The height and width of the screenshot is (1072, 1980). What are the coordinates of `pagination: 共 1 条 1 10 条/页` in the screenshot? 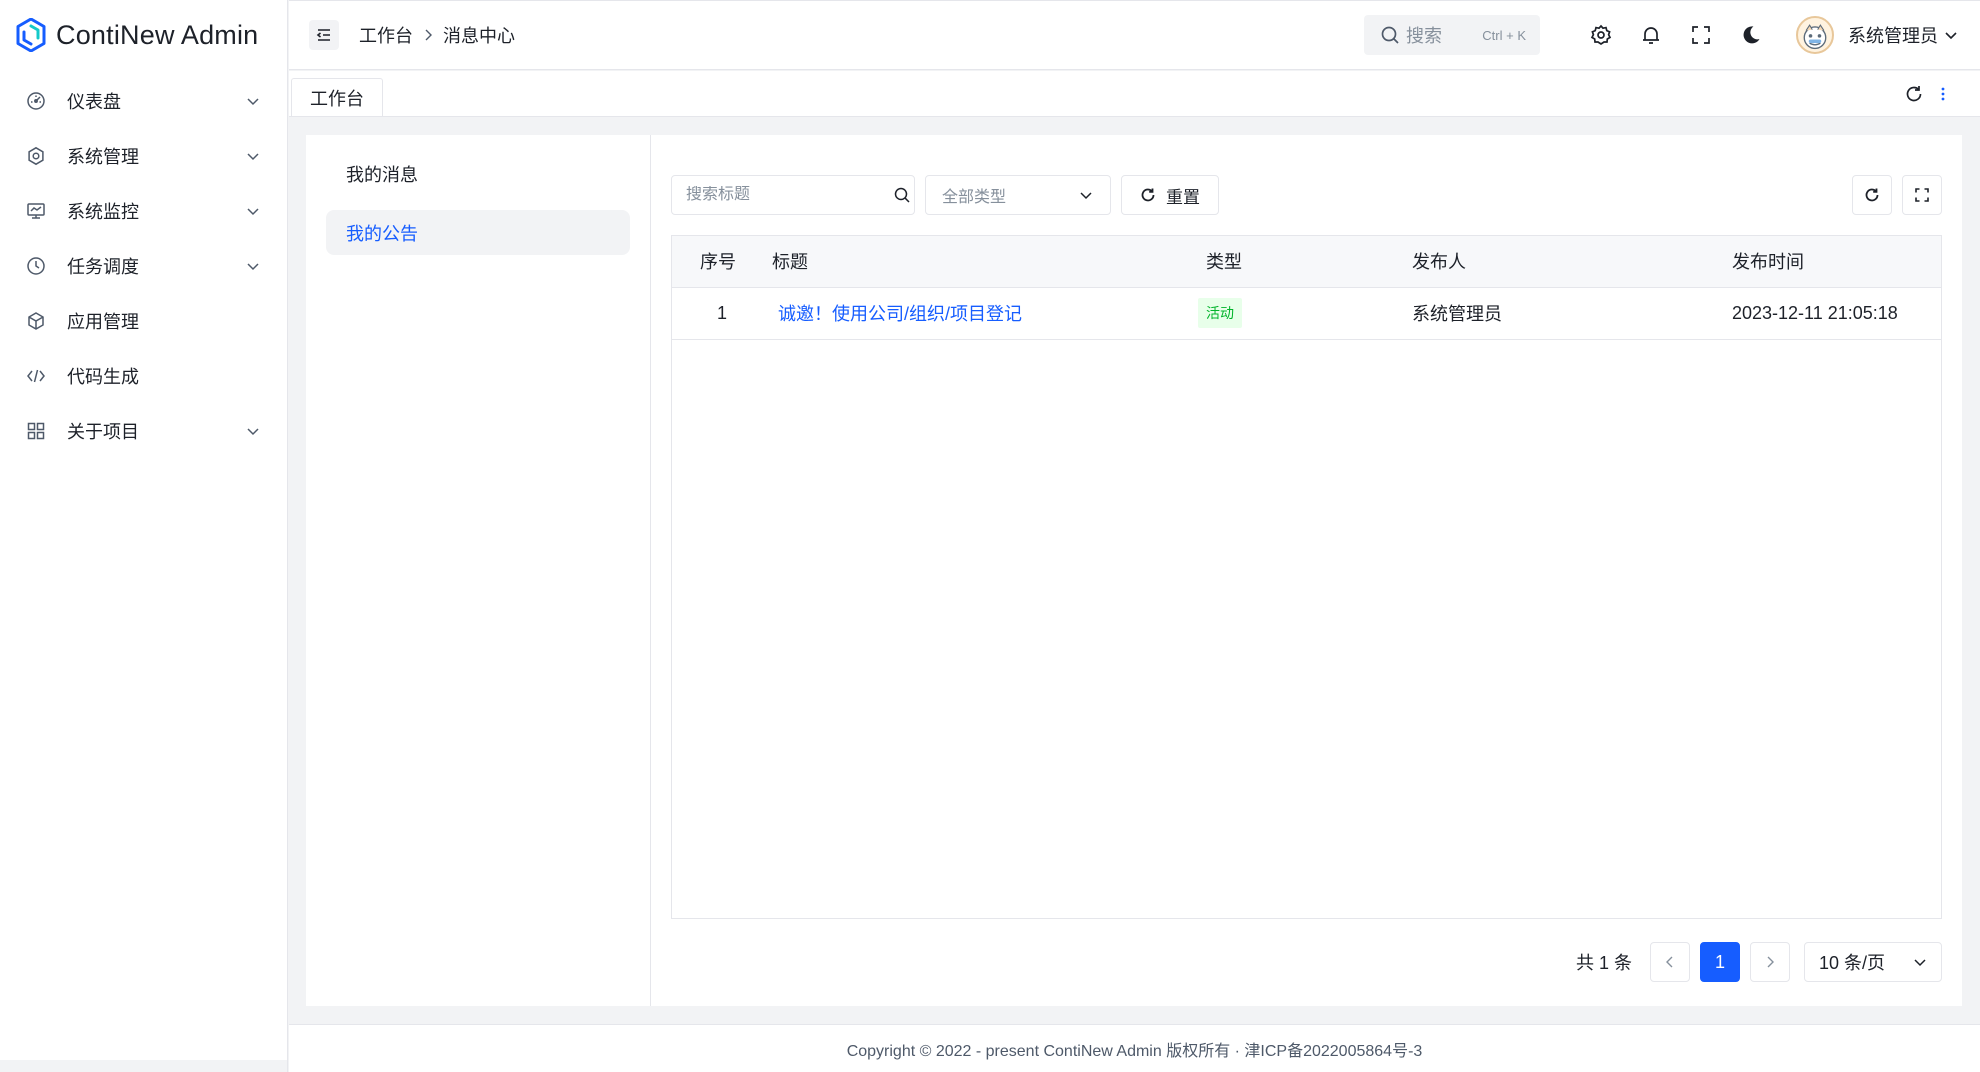 It's located at (1759, 962).